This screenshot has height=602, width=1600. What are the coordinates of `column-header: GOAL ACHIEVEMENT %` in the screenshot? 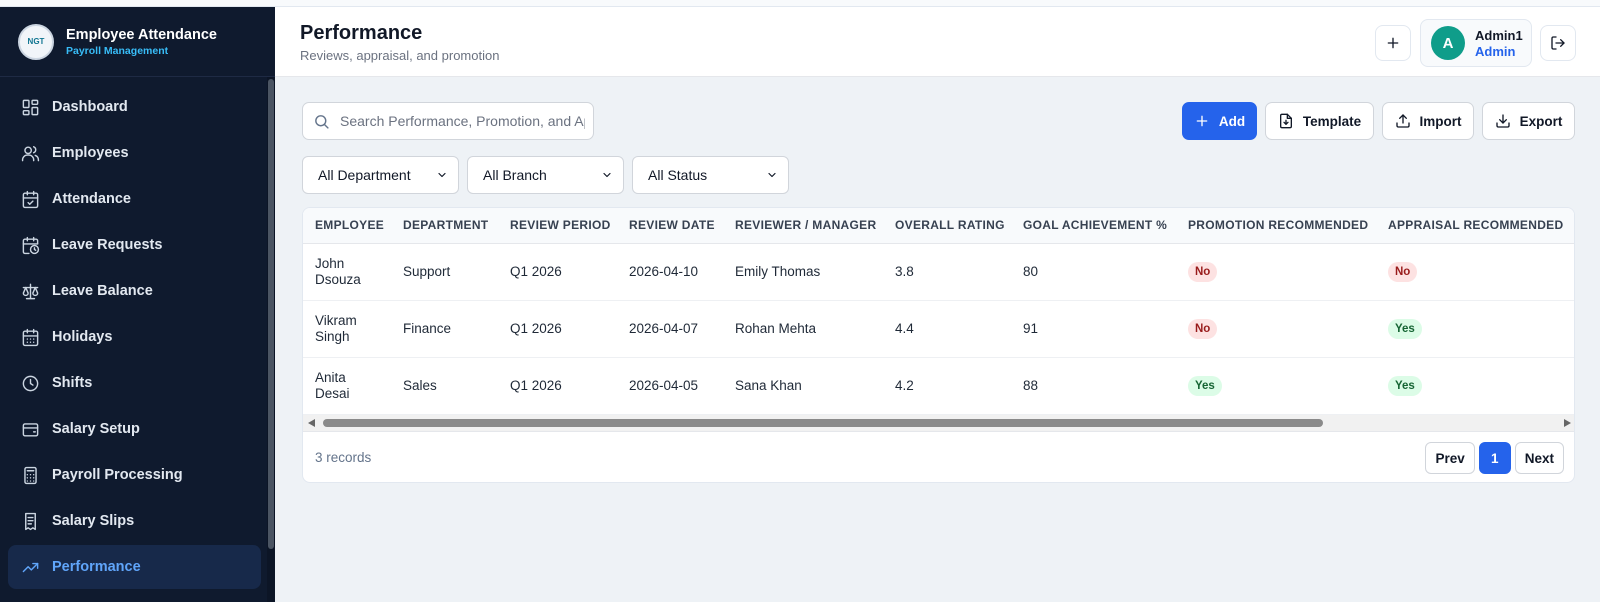 It's located at (1093, 225).